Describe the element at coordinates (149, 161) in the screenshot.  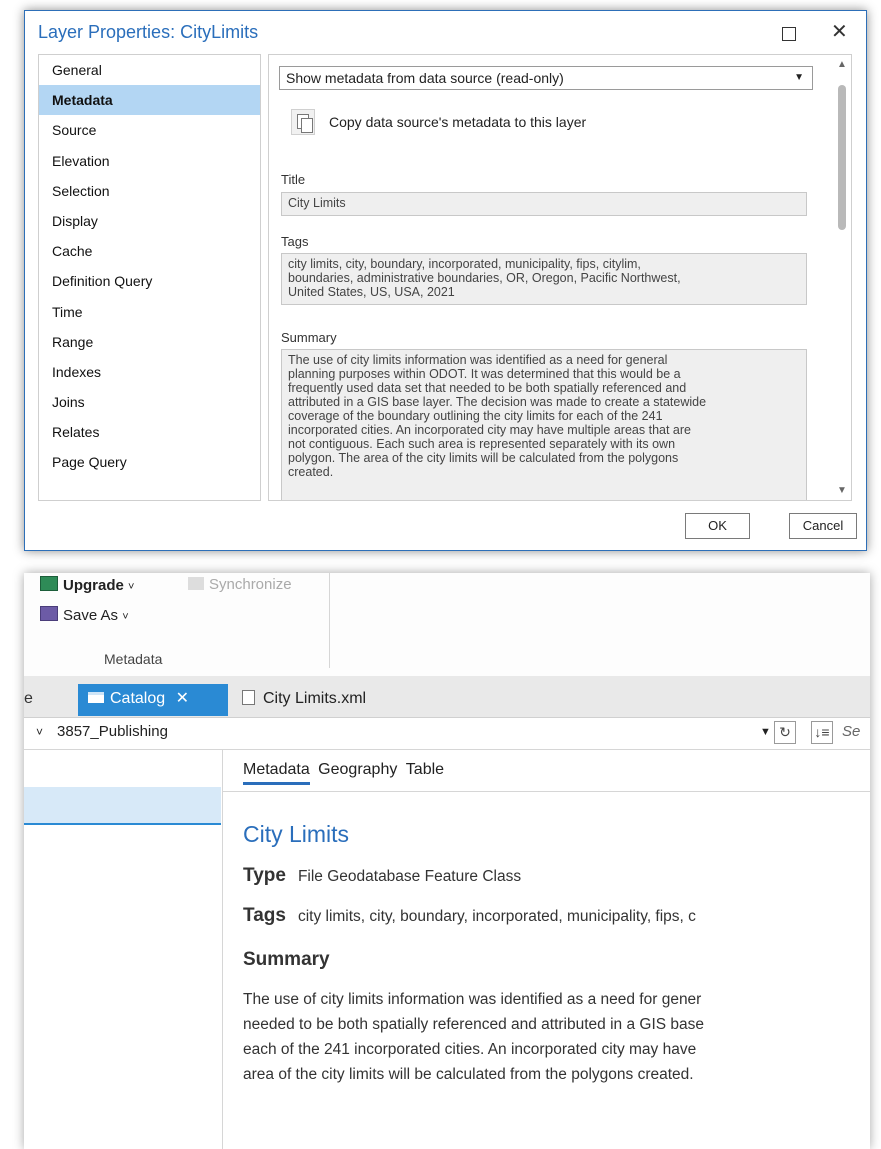
I see `nav-item-elevation: Elevation` at that location.